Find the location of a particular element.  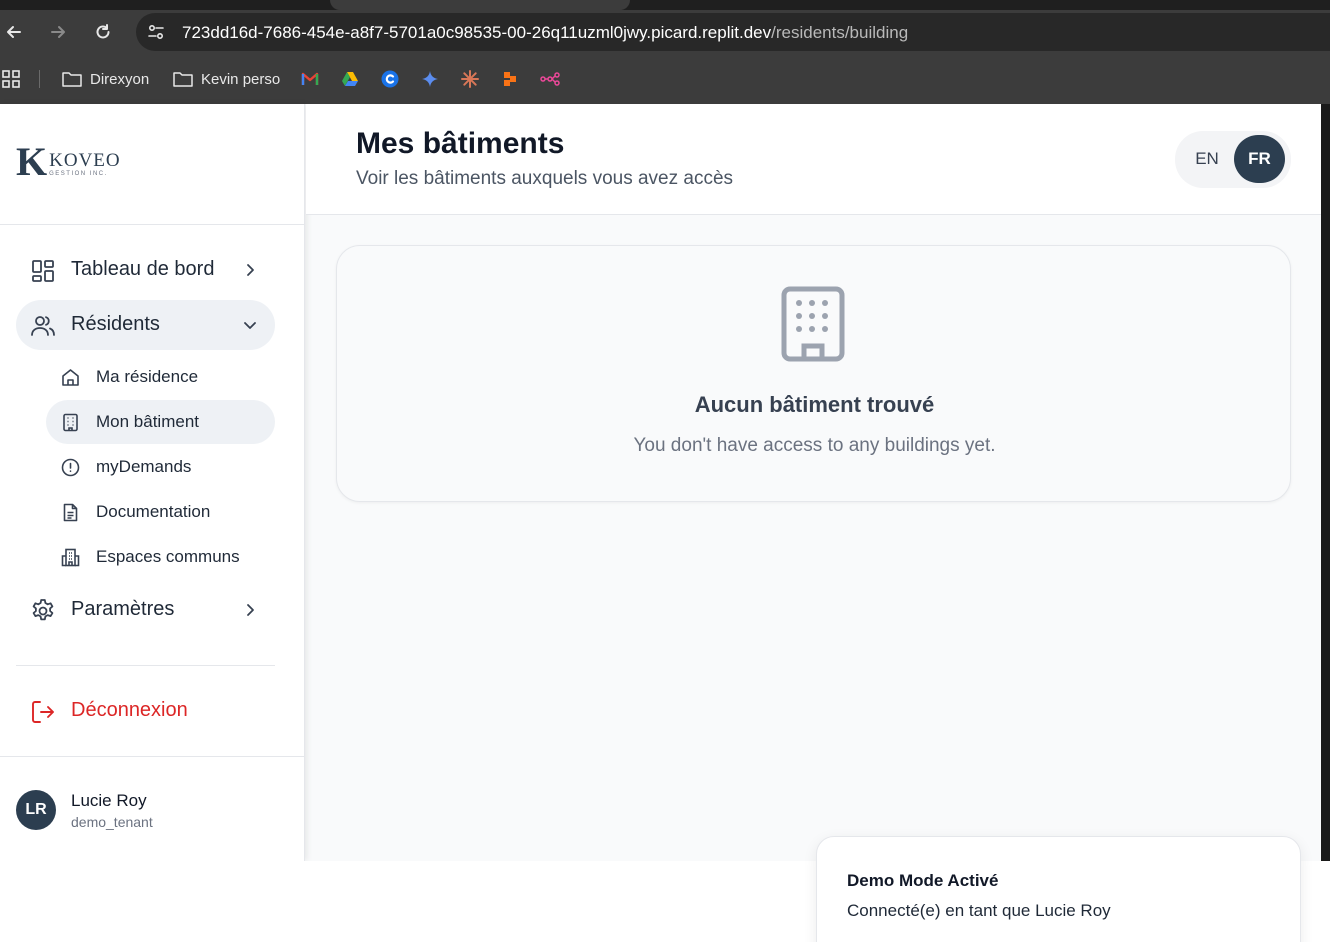

alert-circle-icon is located at coordinates (70, 467).